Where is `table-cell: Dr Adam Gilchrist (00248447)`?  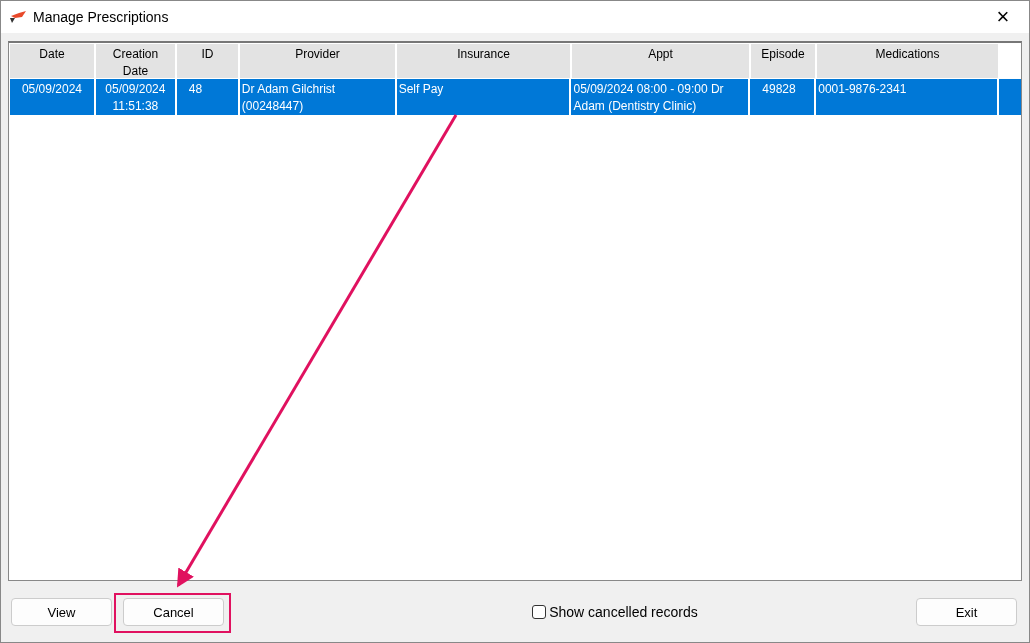
table-cell: Dr Adam Gilchrist (00248447) is located at coordinates (318, 97).